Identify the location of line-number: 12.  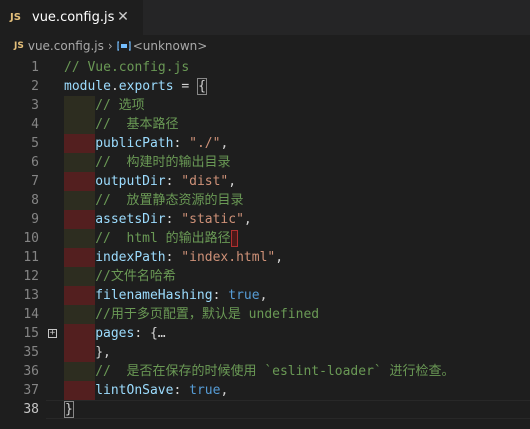
(31, 276).